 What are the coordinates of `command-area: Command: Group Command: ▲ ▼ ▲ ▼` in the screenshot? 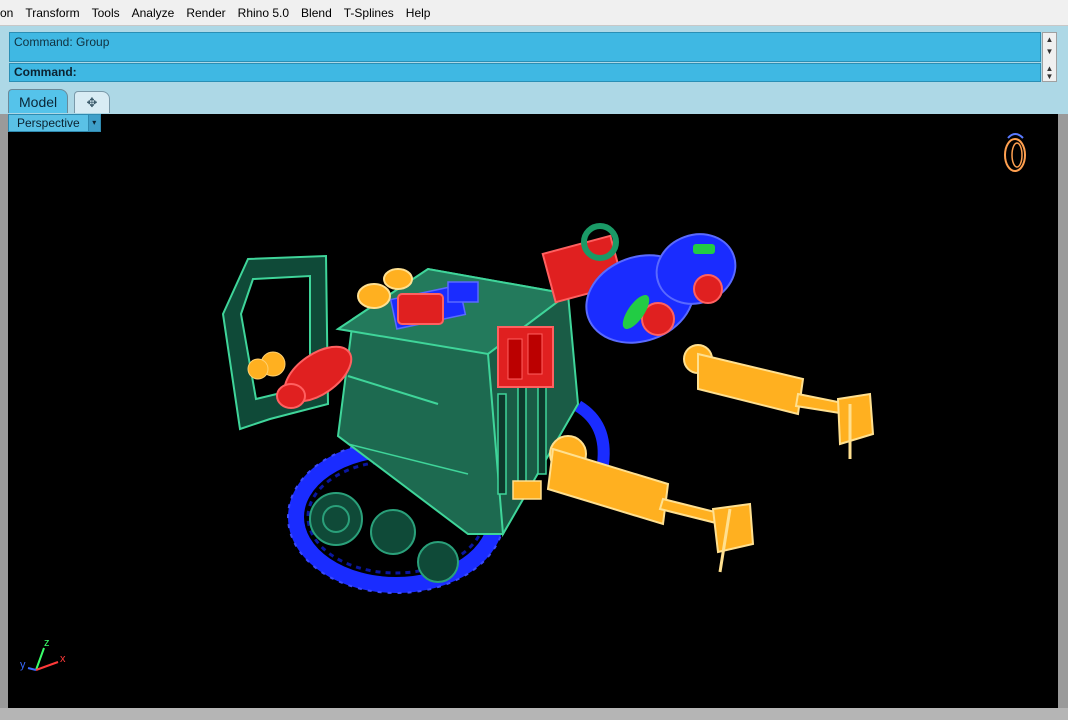 It's located at (534, 56).